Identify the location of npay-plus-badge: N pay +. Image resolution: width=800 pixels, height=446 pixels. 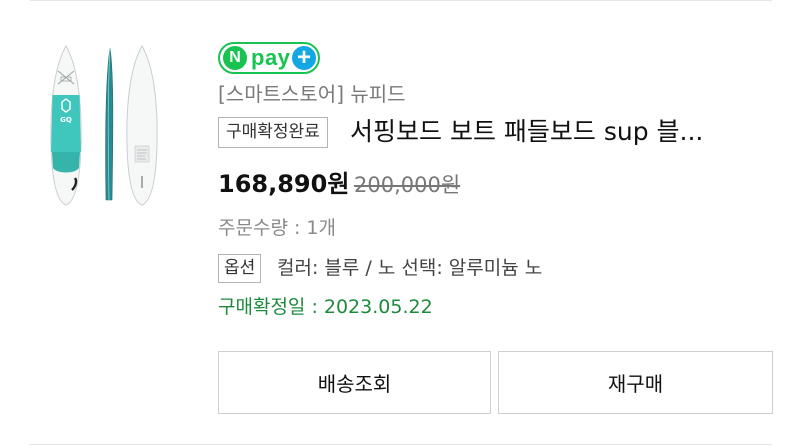
(269, 58).